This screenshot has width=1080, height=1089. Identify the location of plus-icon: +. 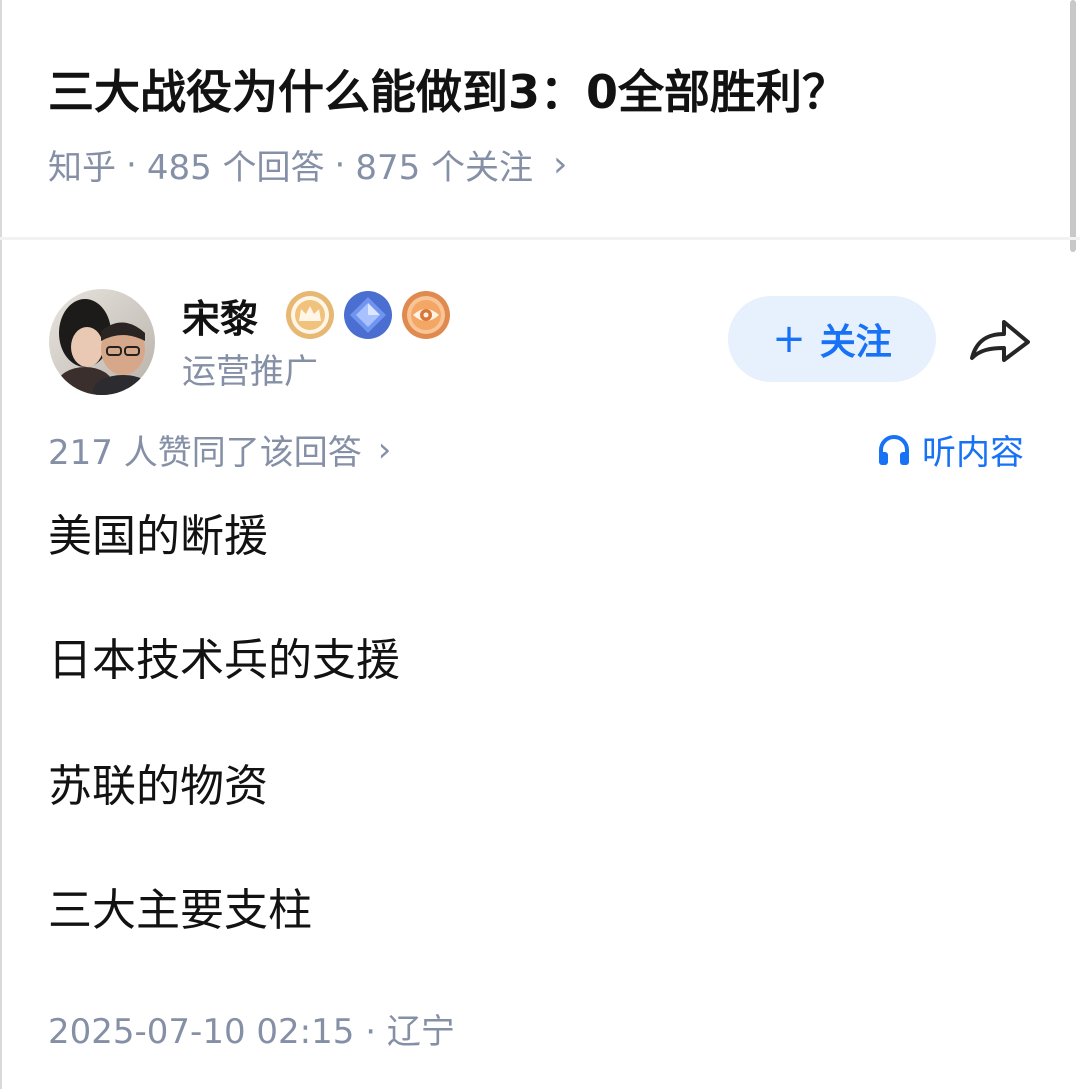
(789, 339).